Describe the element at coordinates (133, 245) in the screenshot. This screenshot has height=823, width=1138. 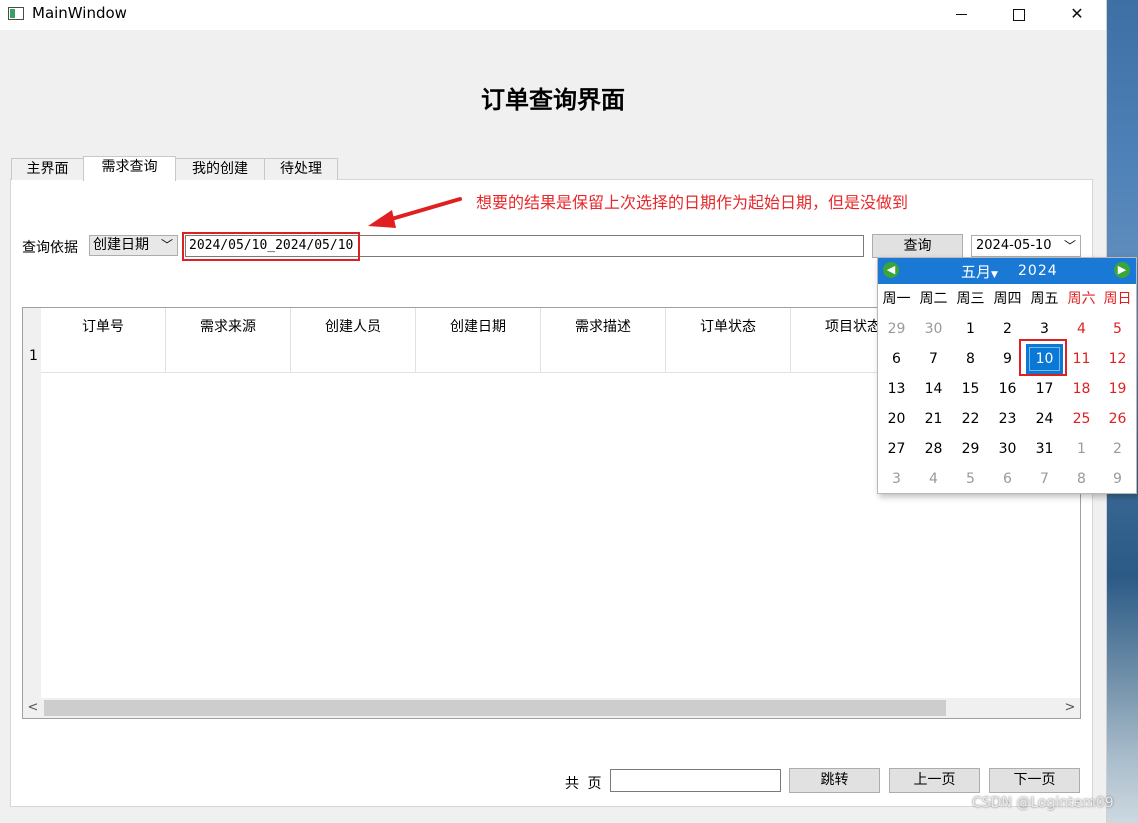
I see `query-basis-select: 创建日期 ﹀` at that location.